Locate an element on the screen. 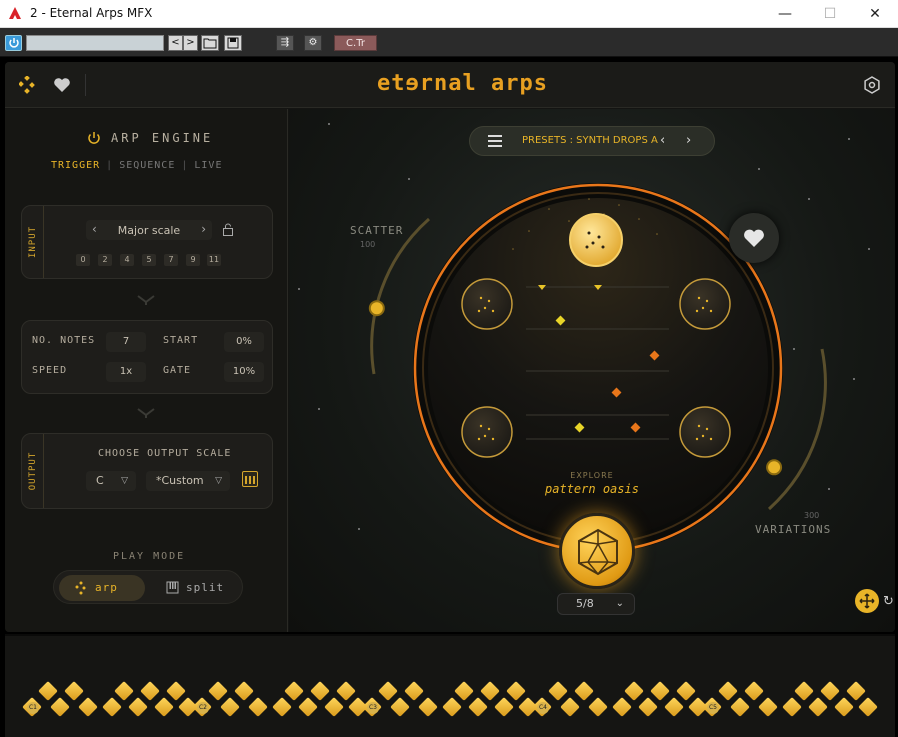  host-next-button: > is located at coordinates (190, 43).